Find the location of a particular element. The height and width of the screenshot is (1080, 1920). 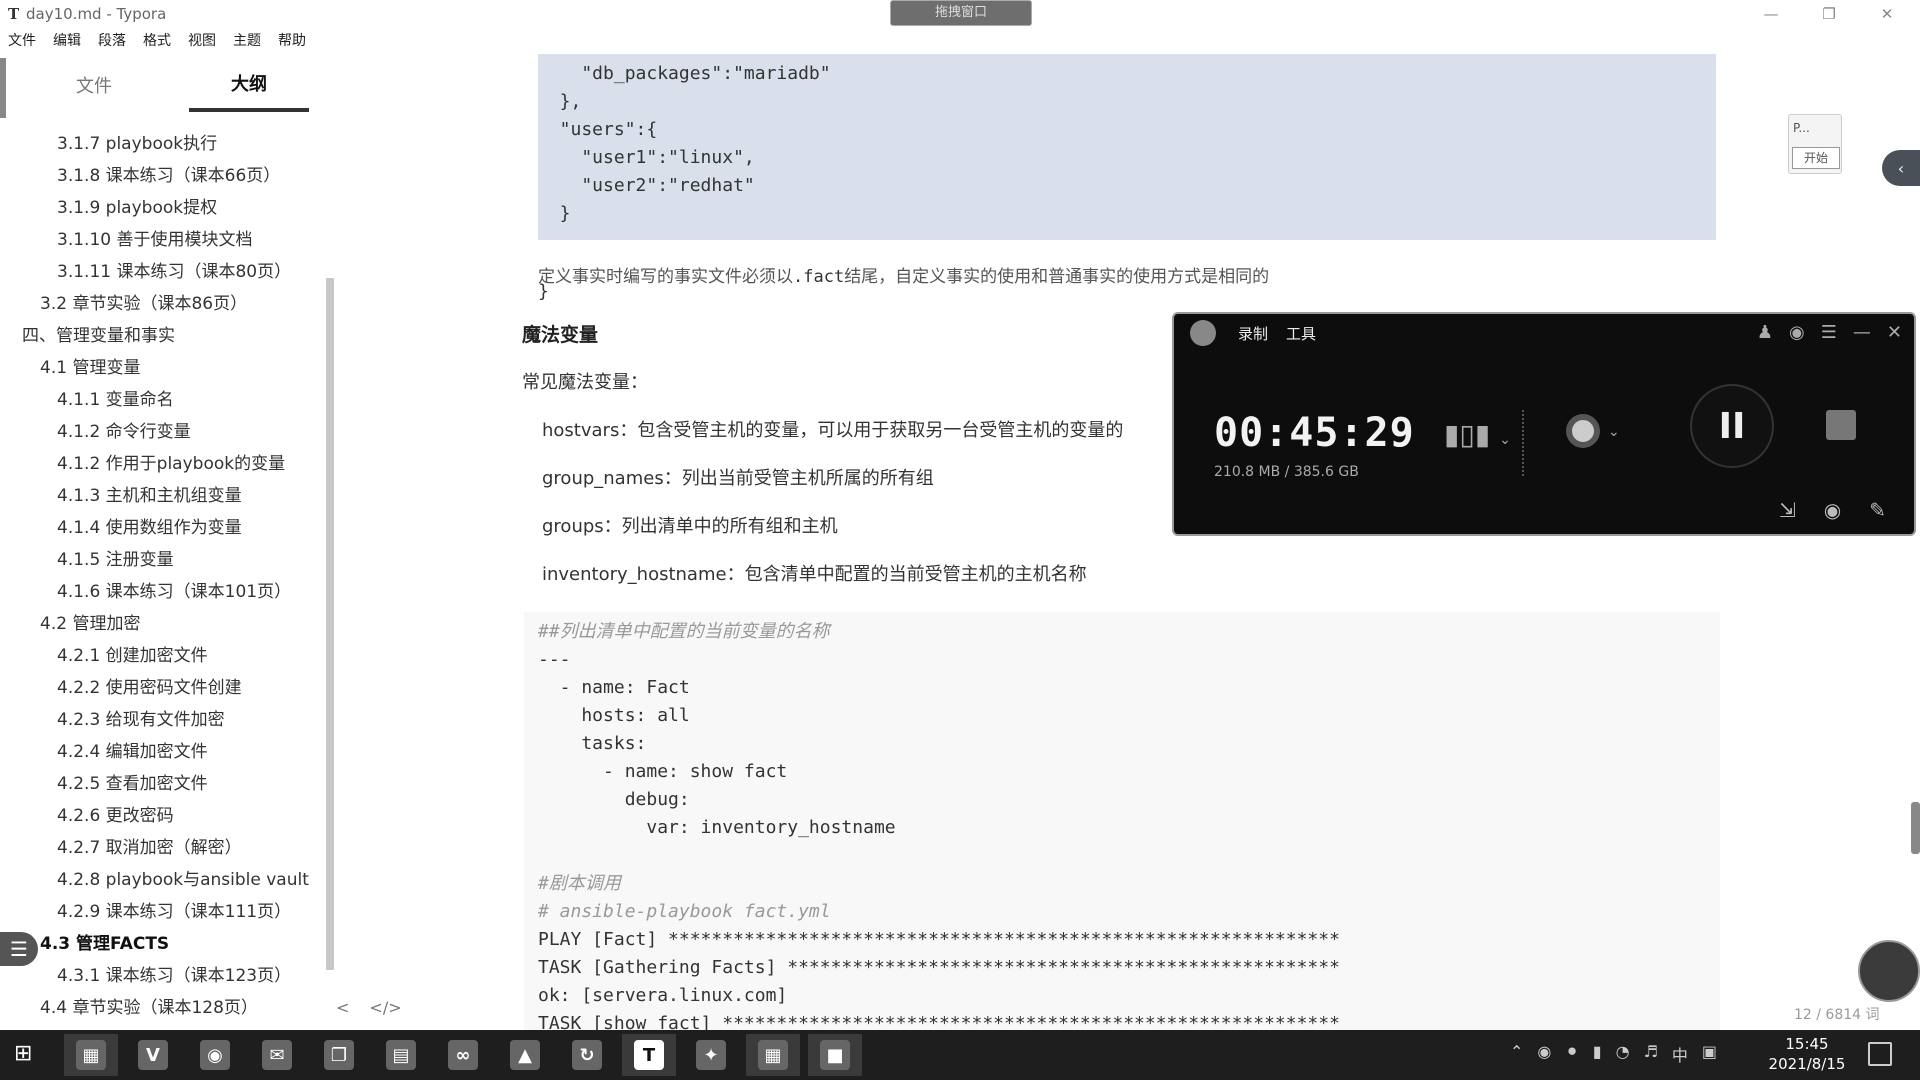

outline-item: 4.2.9 课本练习（课本111页） is located at coordinates (163, 912).